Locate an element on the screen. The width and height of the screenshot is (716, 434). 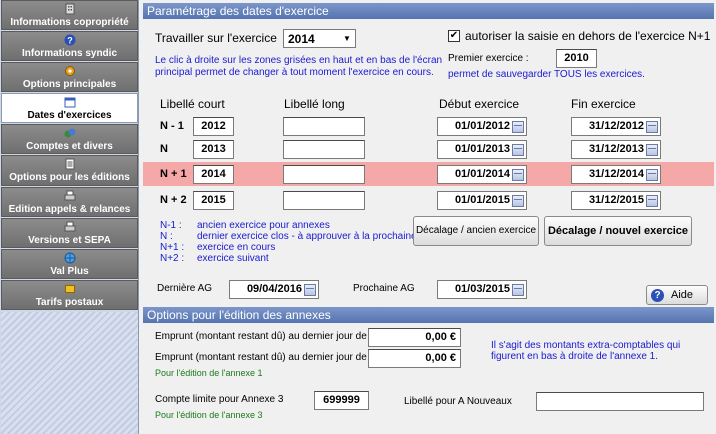
date-value: 09/04/2016 is located at coordinates (274, 289).